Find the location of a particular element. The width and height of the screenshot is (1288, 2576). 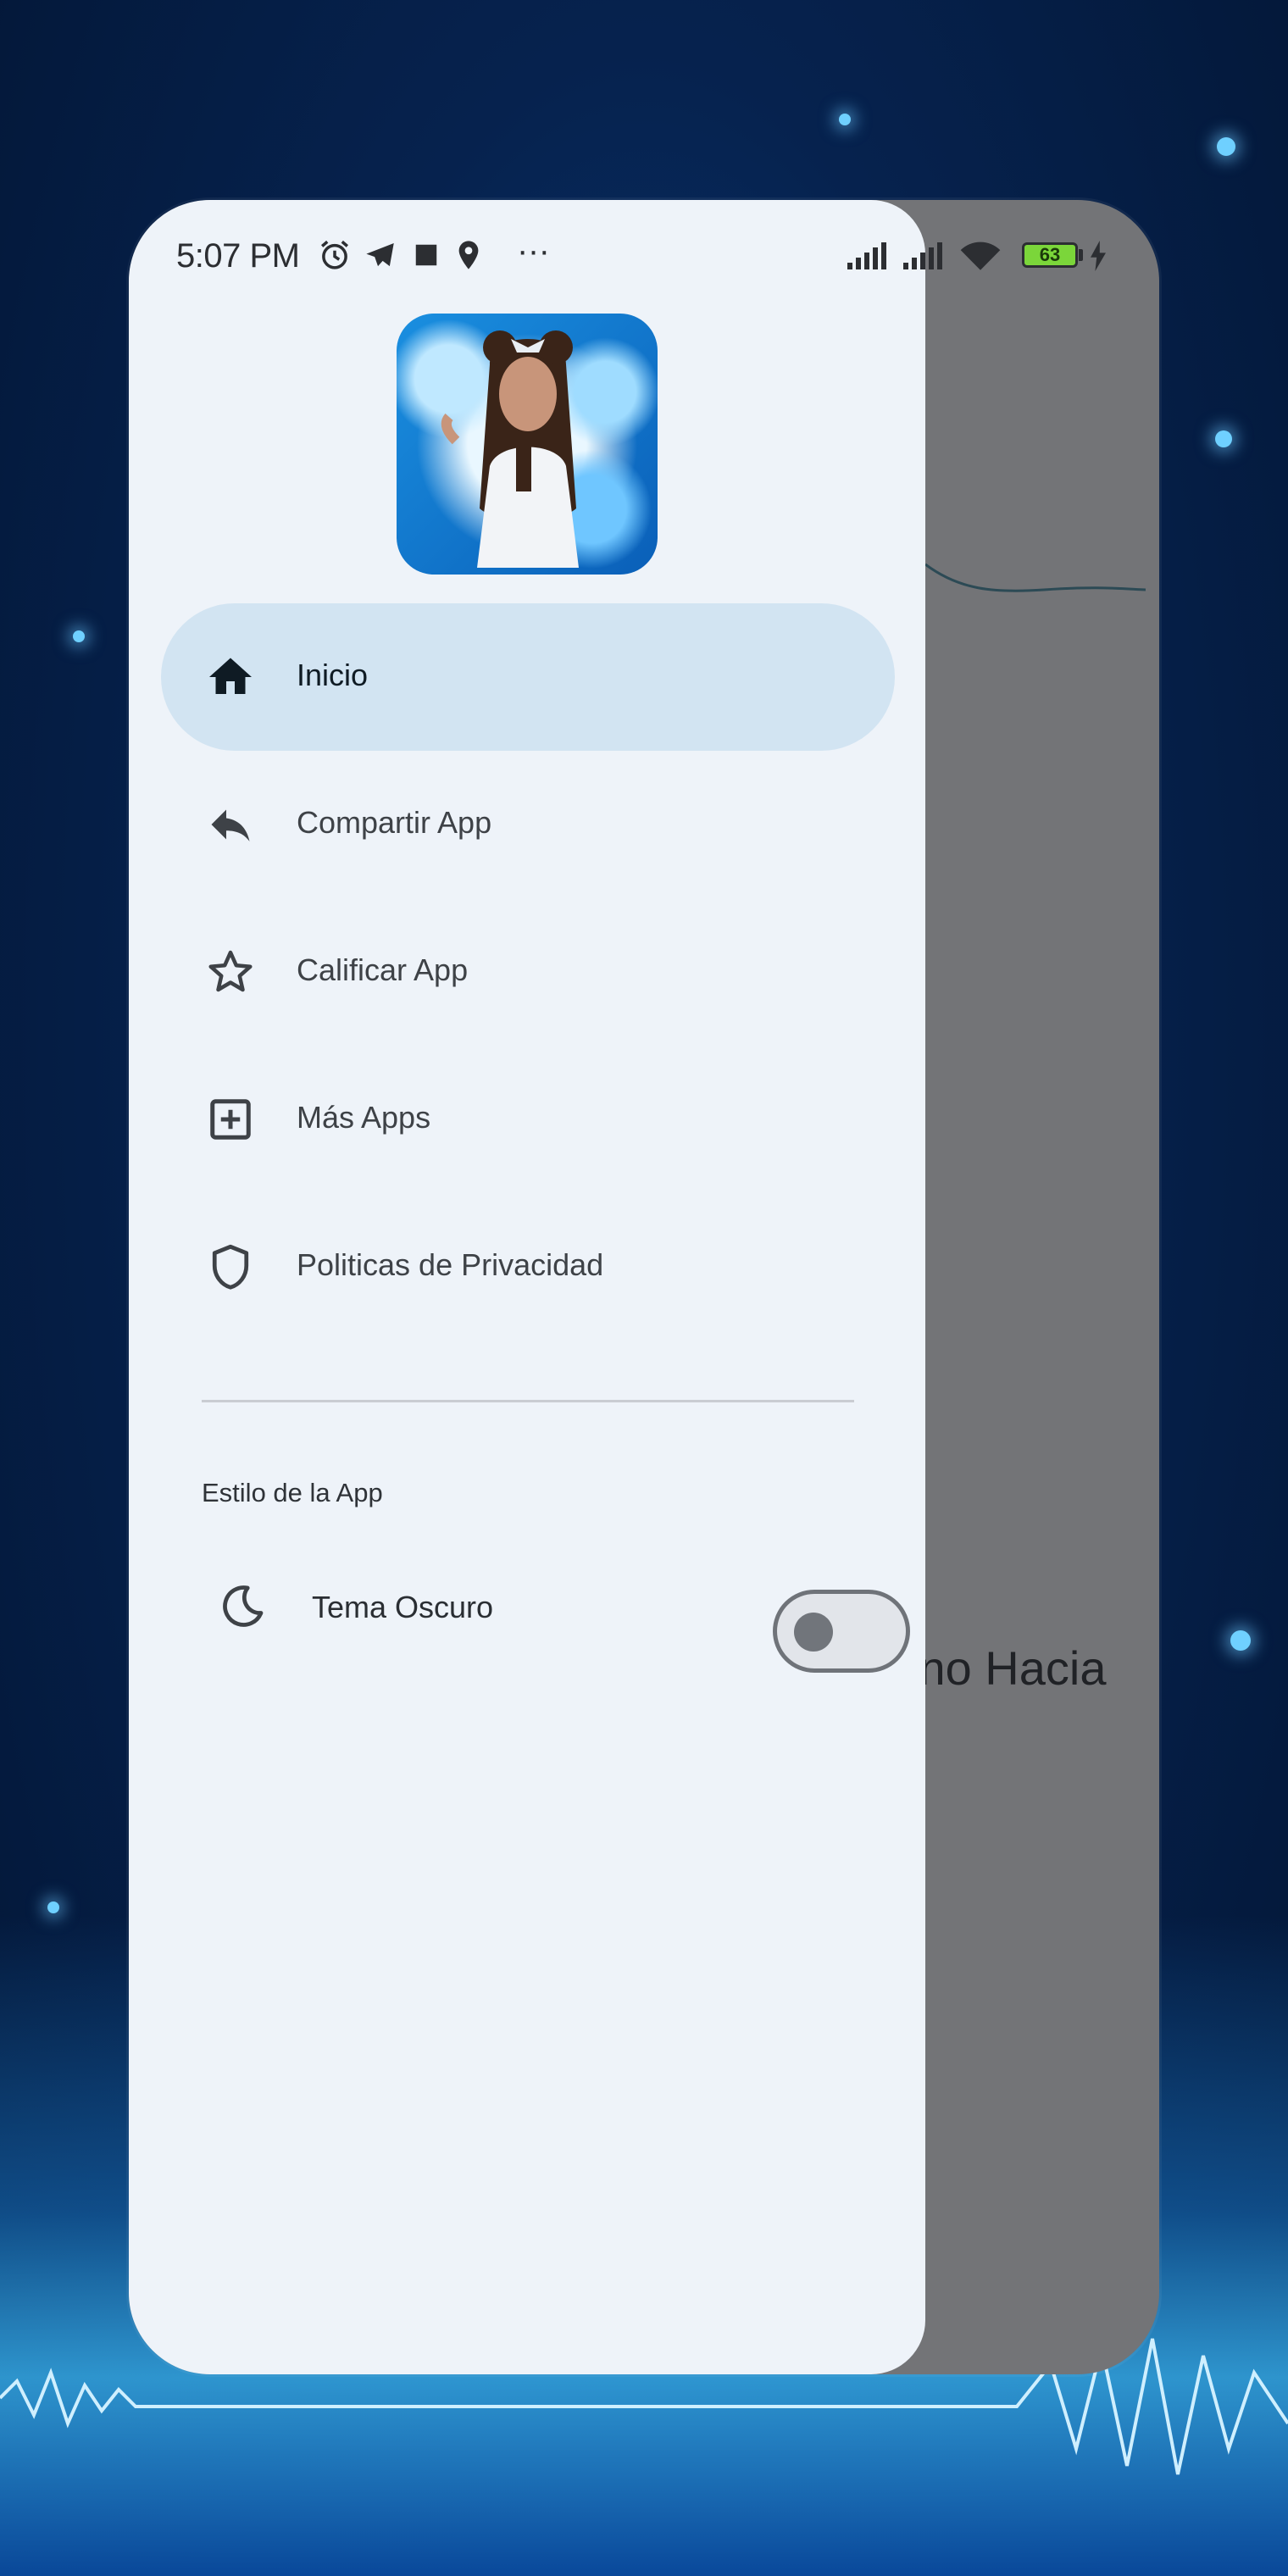

shield-icon is located at coordinates (230, 1267).